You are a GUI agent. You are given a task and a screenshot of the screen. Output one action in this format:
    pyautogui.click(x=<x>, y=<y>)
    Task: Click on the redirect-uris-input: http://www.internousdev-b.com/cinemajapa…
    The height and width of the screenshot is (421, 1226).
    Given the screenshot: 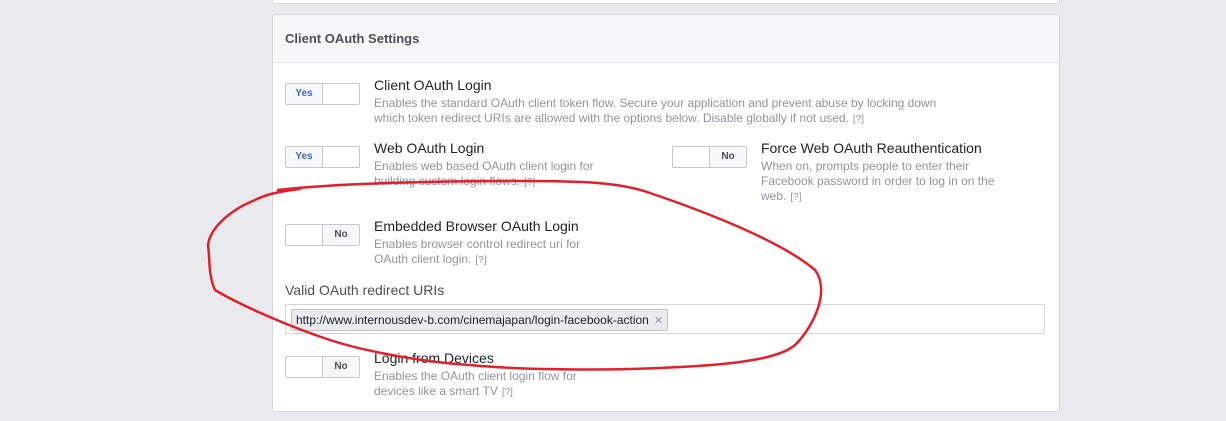 What is the action you would take?
    pyautogui.click(x=665, y=319)
    